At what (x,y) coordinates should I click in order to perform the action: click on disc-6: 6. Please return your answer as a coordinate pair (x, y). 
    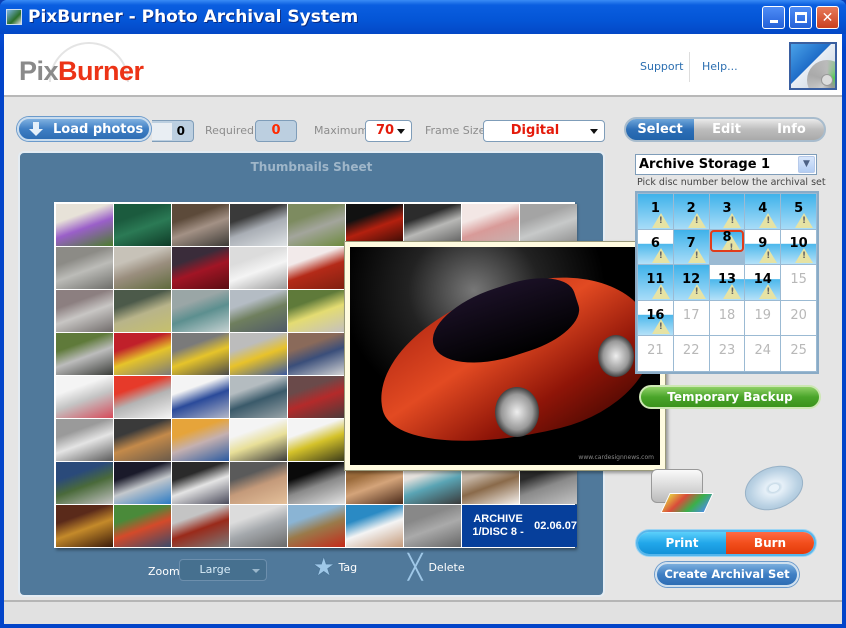
    Looking at the image, I should click on (655, 247).